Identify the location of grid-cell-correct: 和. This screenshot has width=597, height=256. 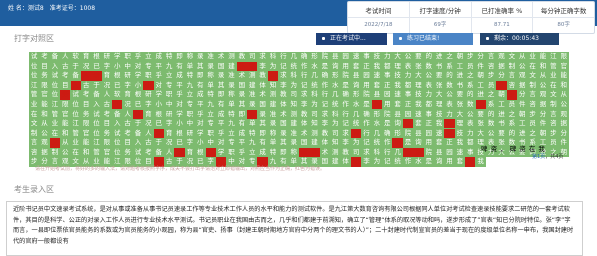
(44, 114).